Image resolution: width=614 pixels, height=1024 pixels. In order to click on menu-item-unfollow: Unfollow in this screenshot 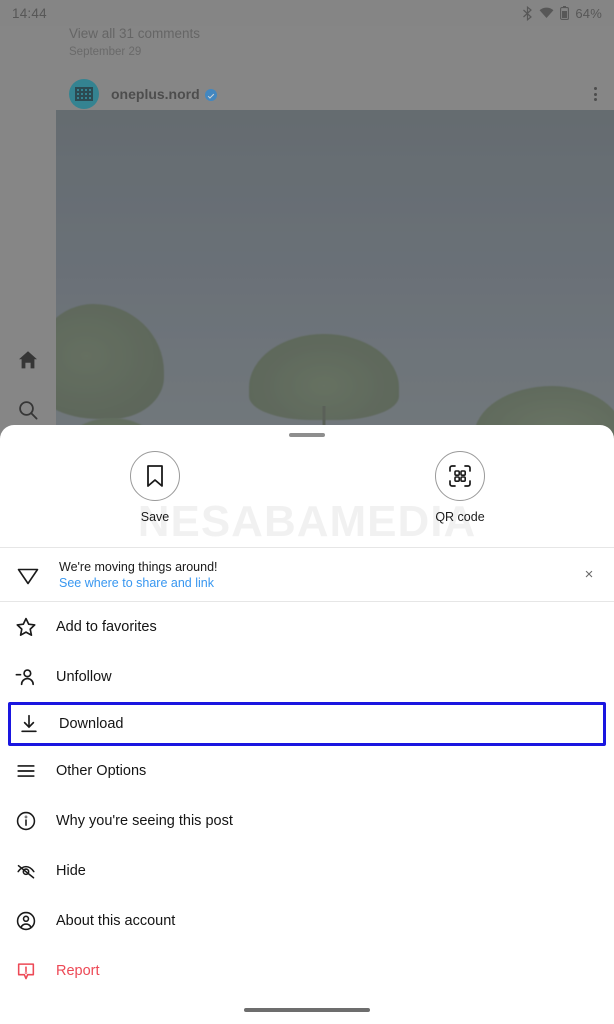, I will do `click(307, 677)`.